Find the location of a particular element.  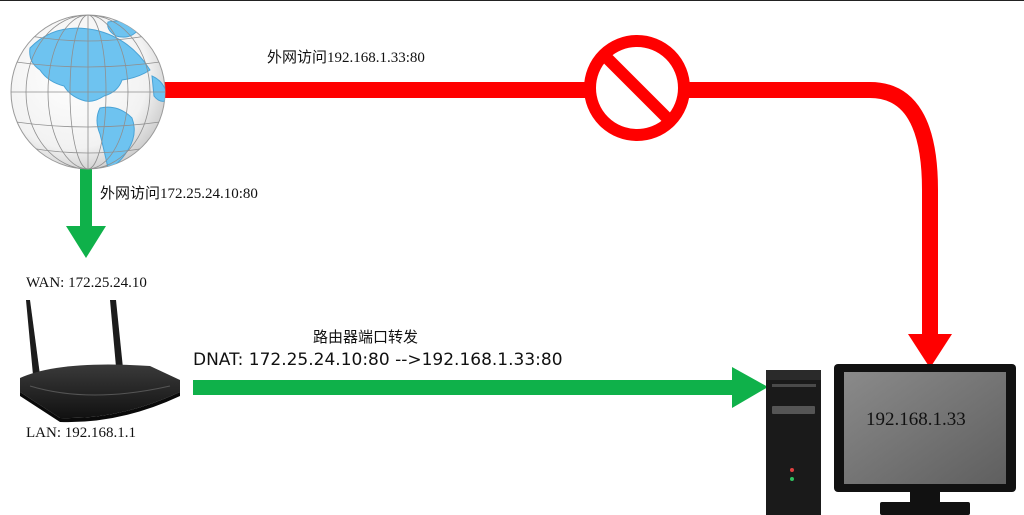

wan-label: WAN: 172.25.24.10 is located at coordinates (86, 283).